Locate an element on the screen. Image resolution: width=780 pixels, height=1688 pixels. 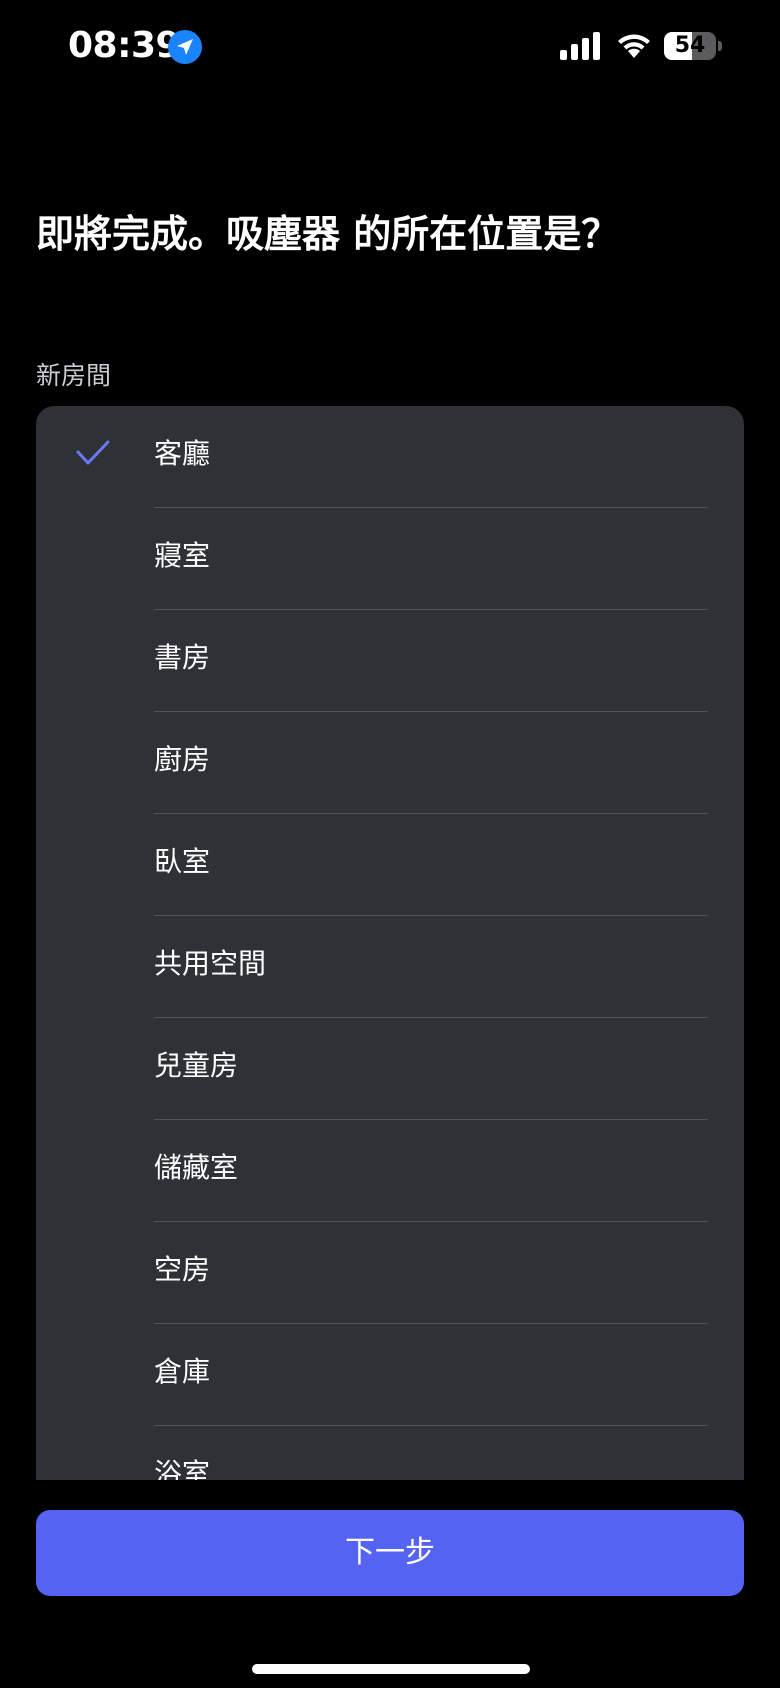
room-option: 客廳 is located at coordinates (390, 457).